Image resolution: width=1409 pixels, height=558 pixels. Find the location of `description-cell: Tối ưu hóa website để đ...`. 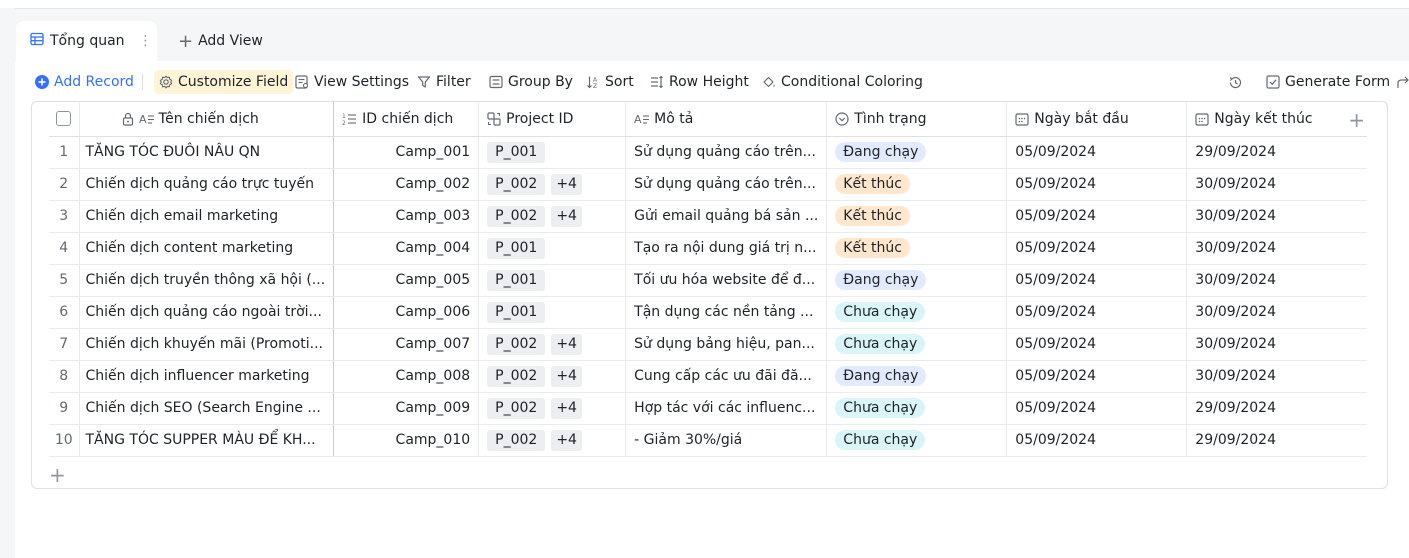

description-cell: Tối ưu hóa website để đ... is located at coordinates (726, 280).